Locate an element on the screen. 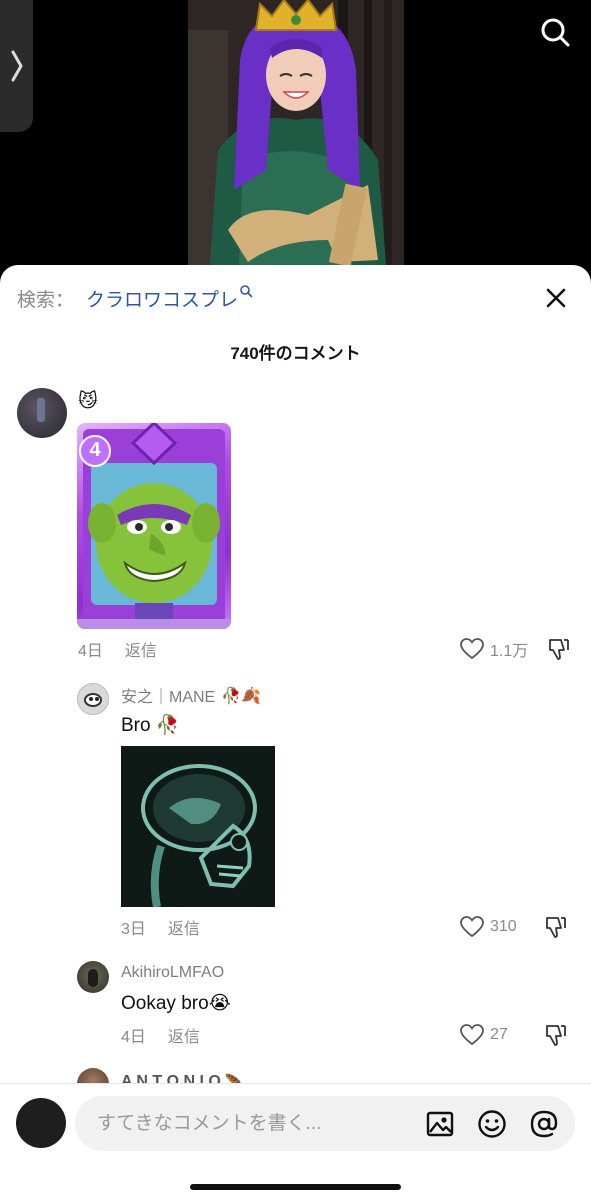 The image size is (591, 1200). reply-meta: 3日 返信 is located at coordinates (160, 927).